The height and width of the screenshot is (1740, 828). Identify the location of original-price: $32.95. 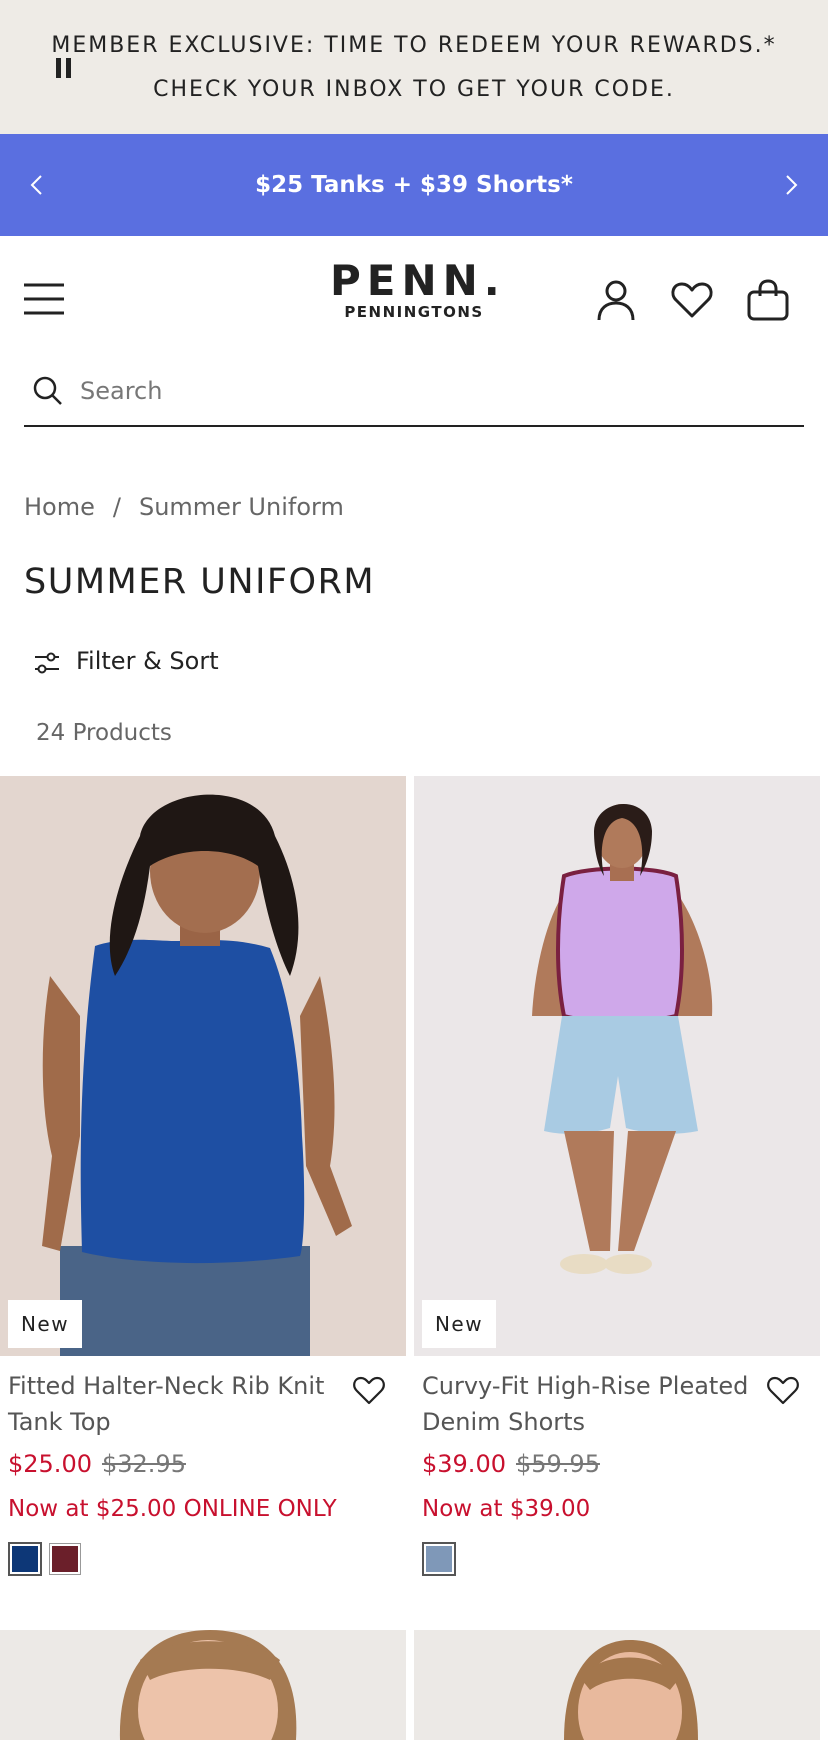
(143, 1464).